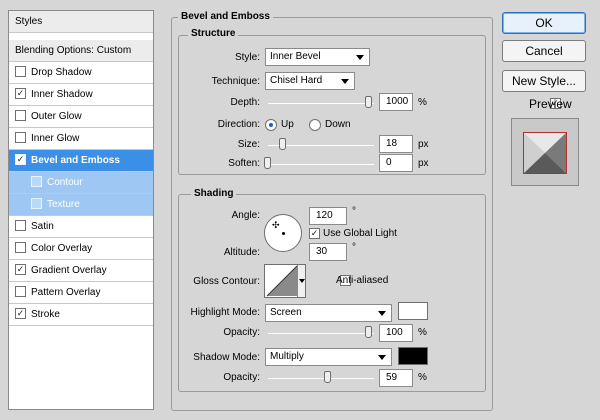 The height and width of the screenshot is (420, 600). I want to click on style-item-label: Texture, so click(63, 204).